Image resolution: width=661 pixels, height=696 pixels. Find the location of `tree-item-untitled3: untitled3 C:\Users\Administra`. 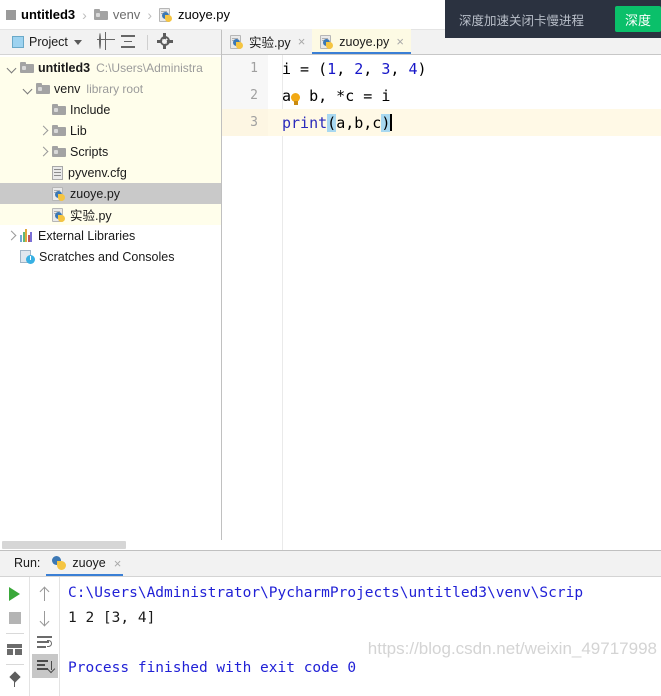

tree-item-untitled3: untitled3 C:\Users\Administra is located at coordinates (110, 67).